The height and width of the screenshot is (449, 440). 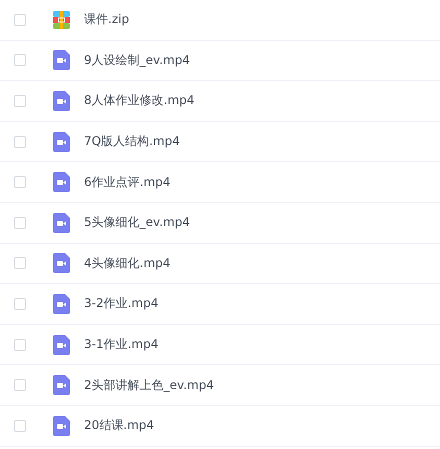 What do you see at coordinates (149, 385) in the screenshot?
I see `file-name: 2头部讲解上色_ev.mp4` at bounding box center [149, 385].